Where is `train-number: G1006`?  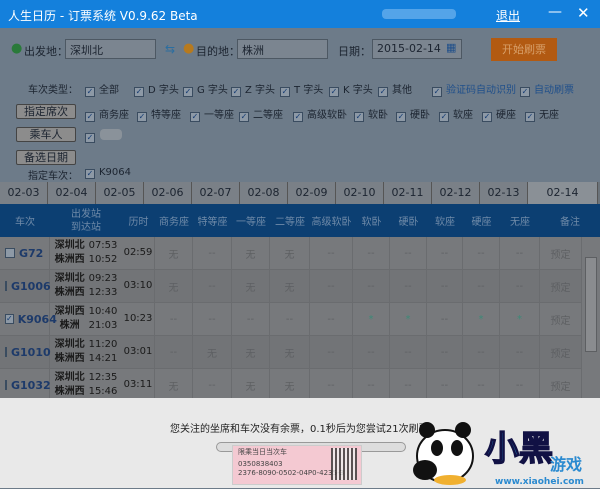 train-number: G1006 is located at coordinates (25, 286).